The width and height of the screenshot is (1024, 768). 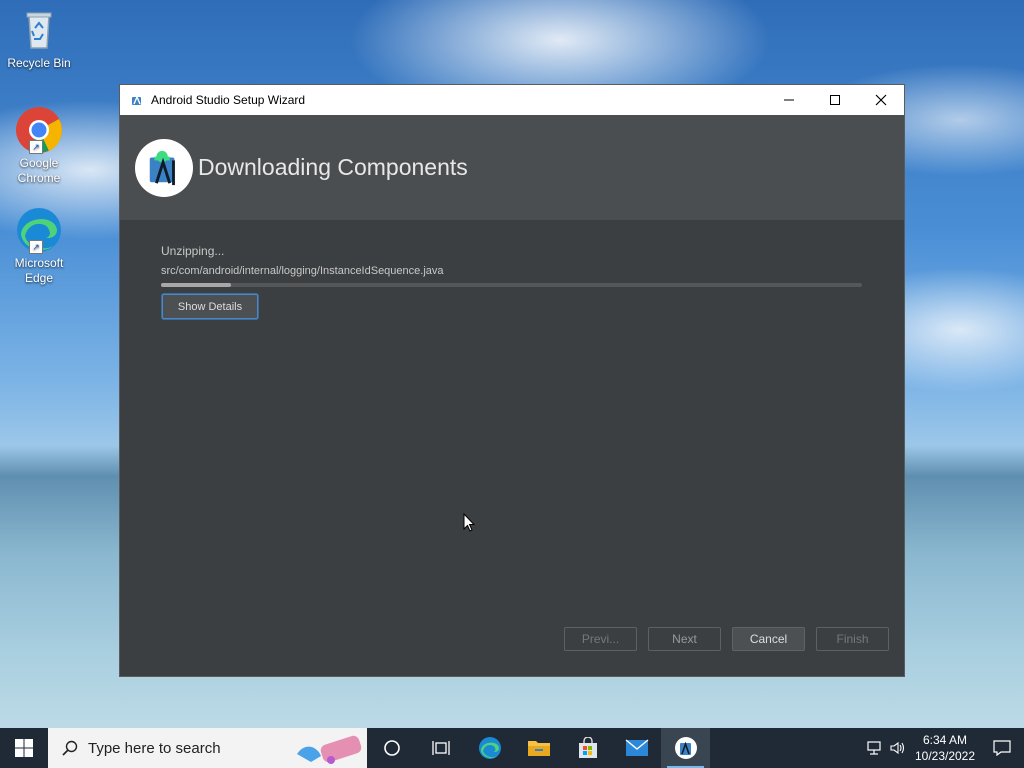 I want to click on taskbar-android-studio, so click(x=685, y=748).